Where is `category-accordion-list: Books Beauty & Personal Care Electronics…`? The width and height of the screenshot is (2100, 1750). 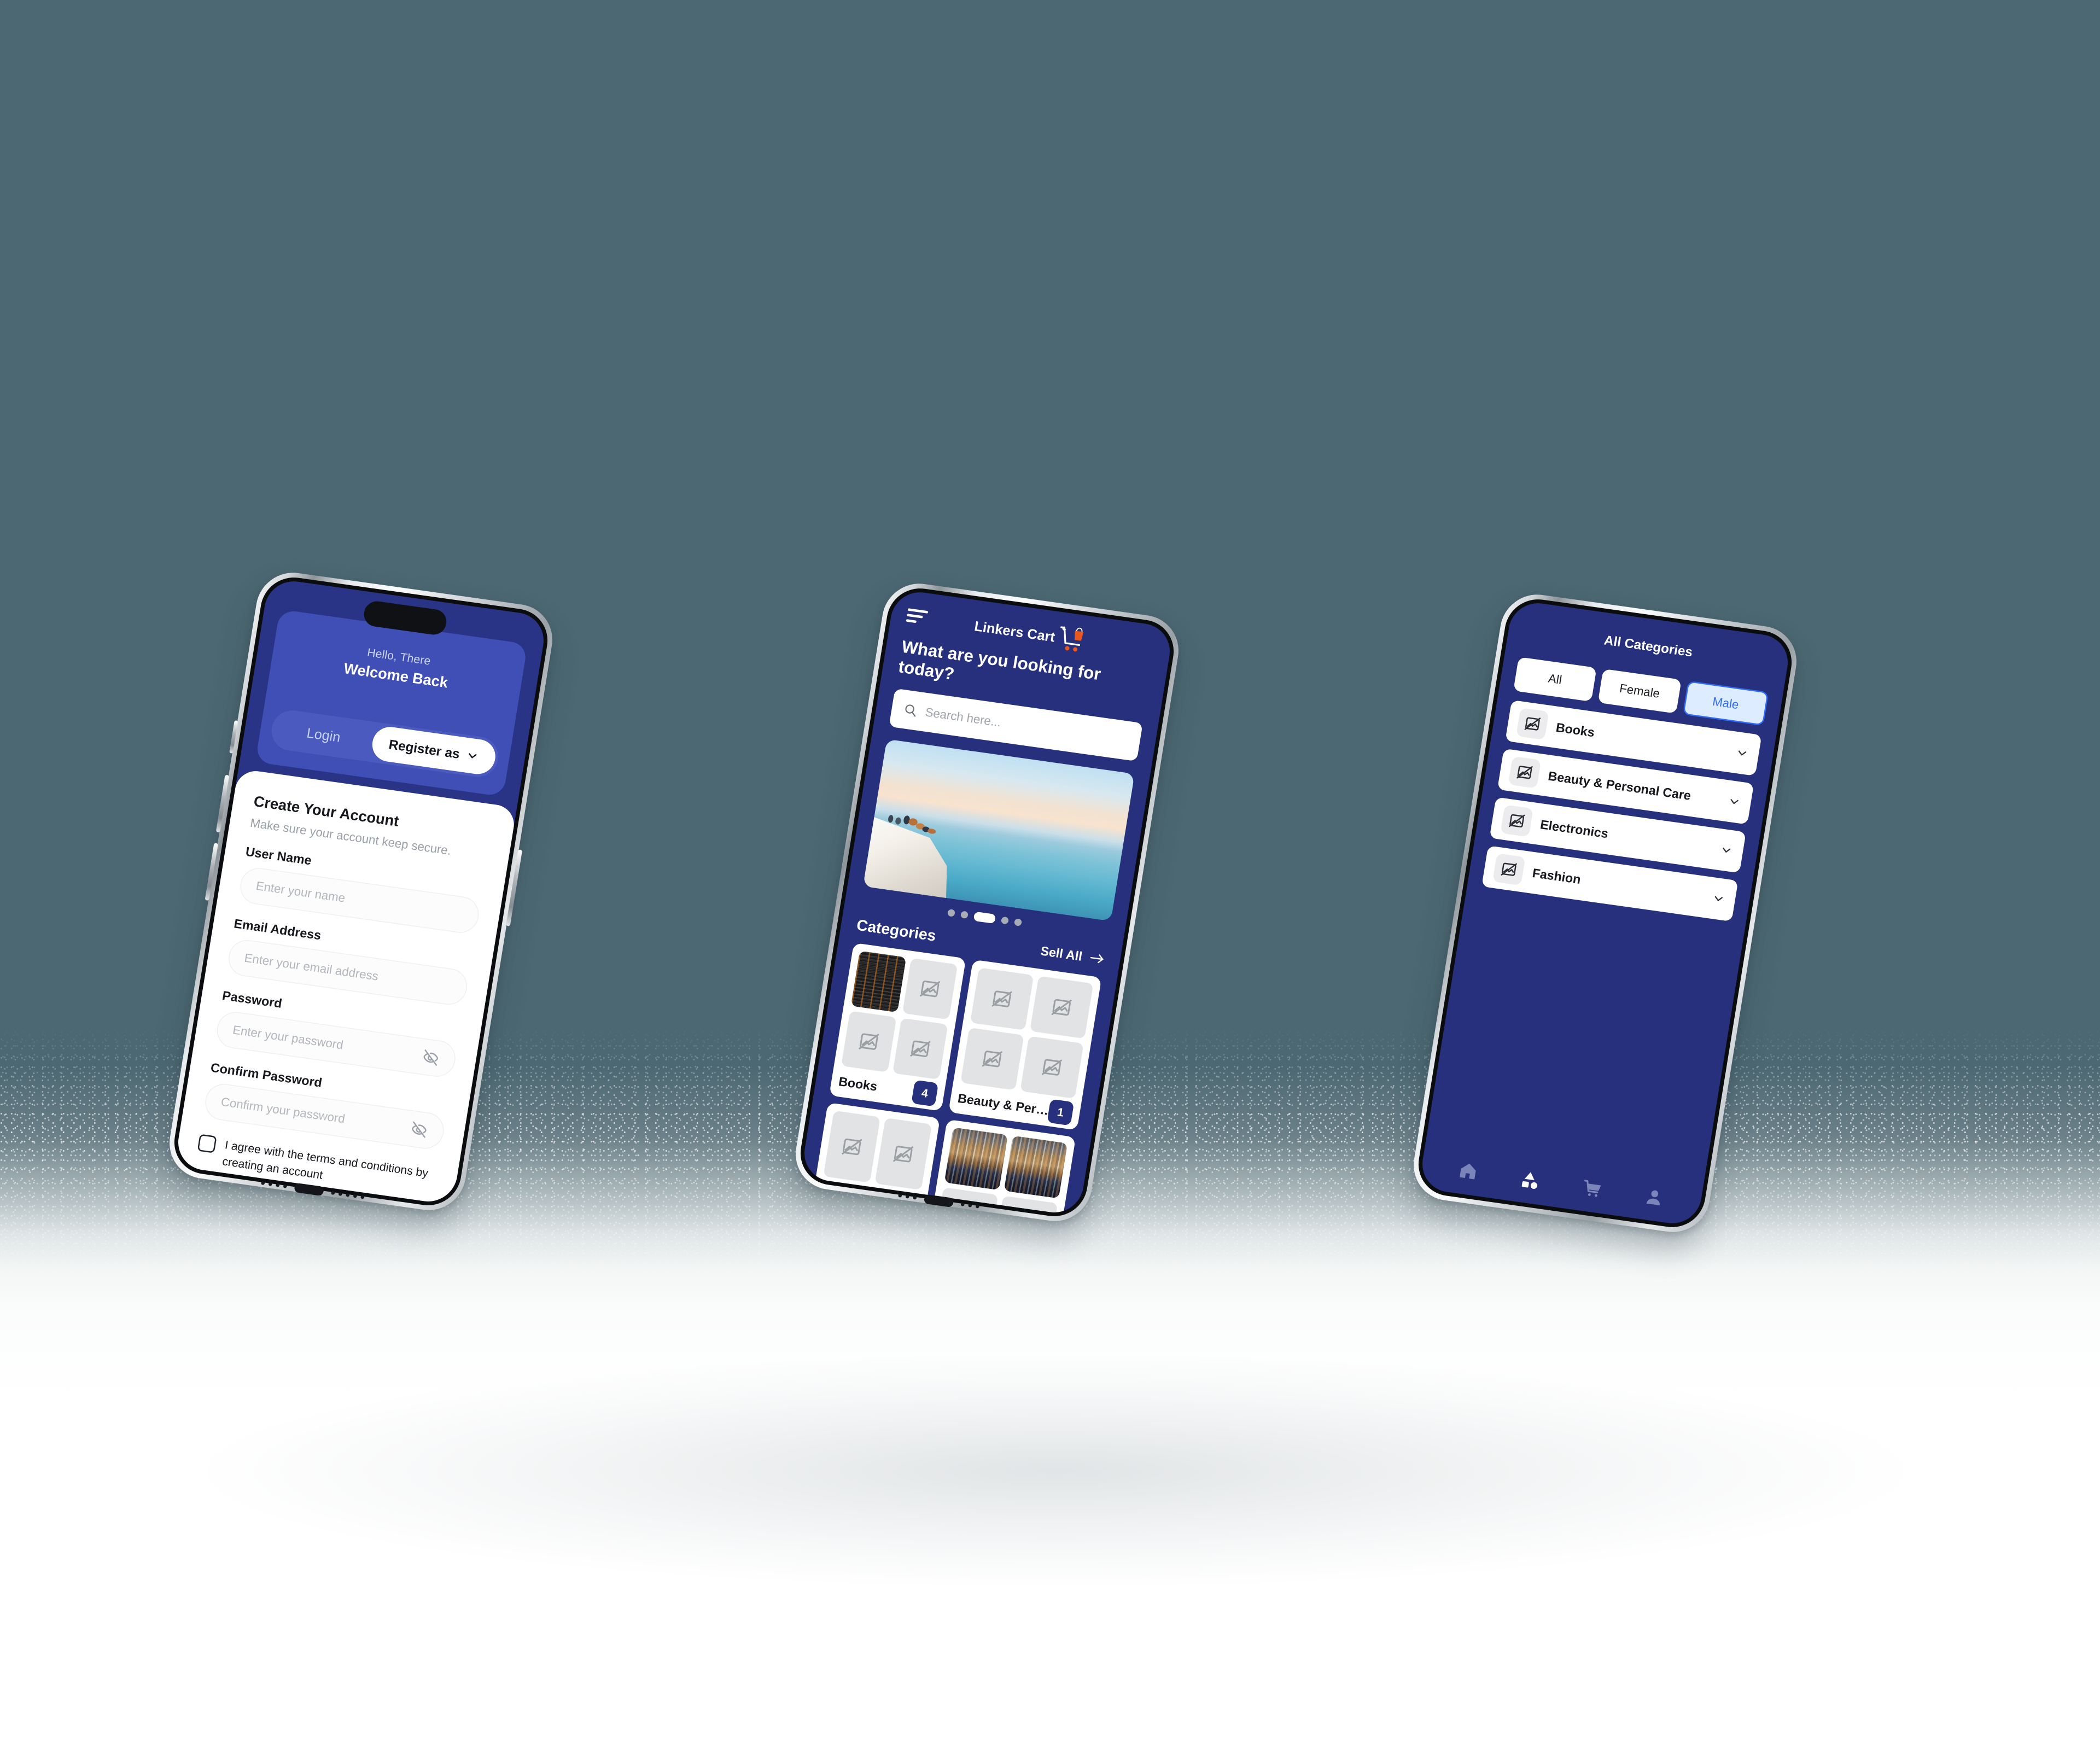 category-accordion-list: Books Beauty & Personal Care Electronics… is located at coordinates (1621, 811).